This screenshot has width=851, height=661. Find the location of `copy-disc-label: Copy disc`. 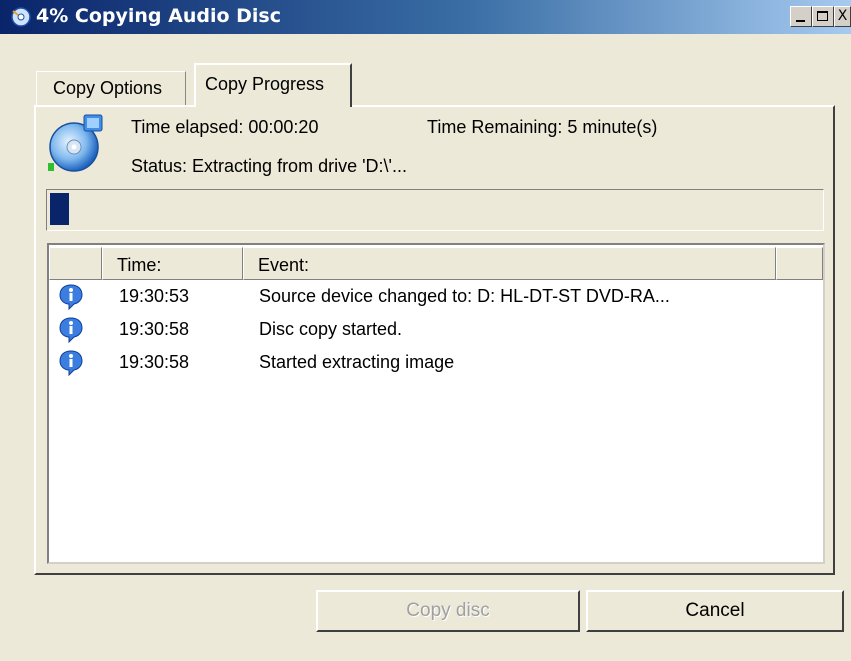

copy-disc-label: Copy disc is located at coordinates (448, 610).